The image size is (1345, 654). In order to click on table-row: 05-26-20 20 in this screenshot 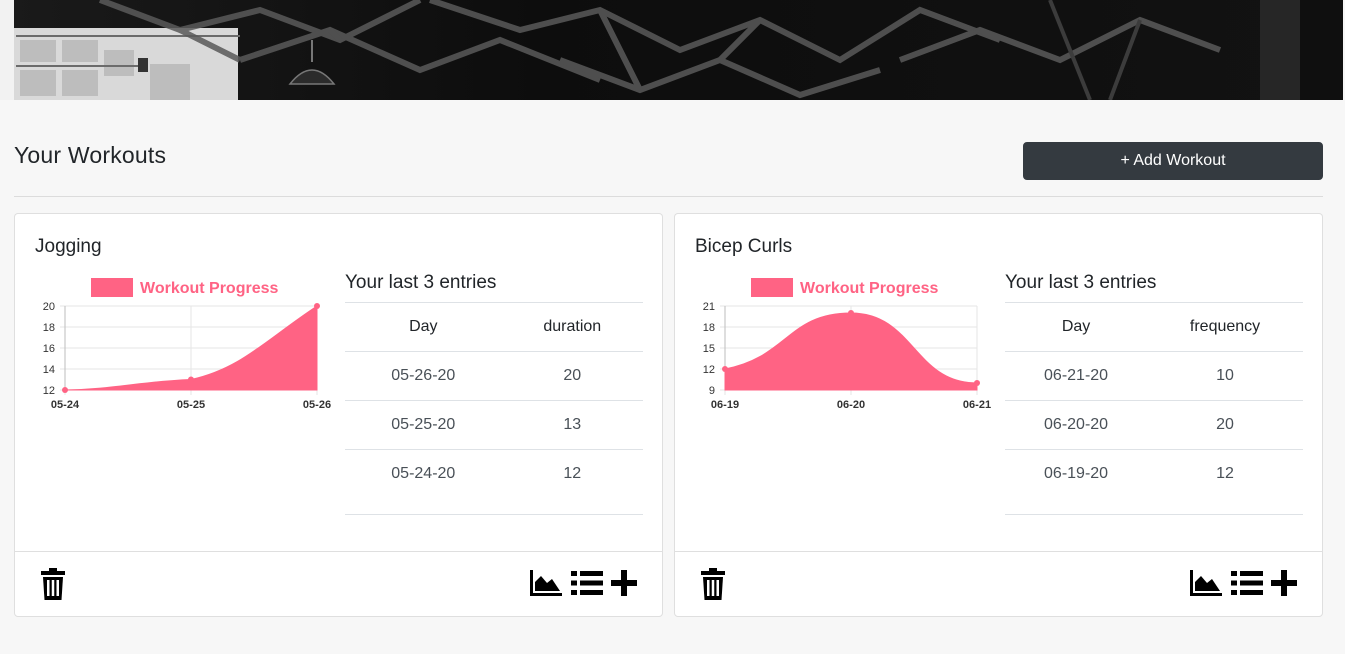, I will do `click(494, 376)`.